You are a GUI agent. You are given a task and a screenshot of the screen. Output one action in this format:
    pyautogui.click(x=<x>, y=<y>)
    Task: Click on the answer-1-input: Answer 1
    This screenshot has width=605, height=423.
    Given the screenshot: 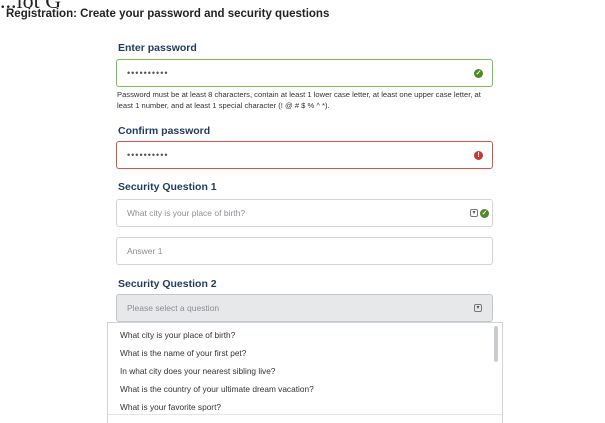 What is the action you would take?
    pyautogui.click(x=304, y=251)
    